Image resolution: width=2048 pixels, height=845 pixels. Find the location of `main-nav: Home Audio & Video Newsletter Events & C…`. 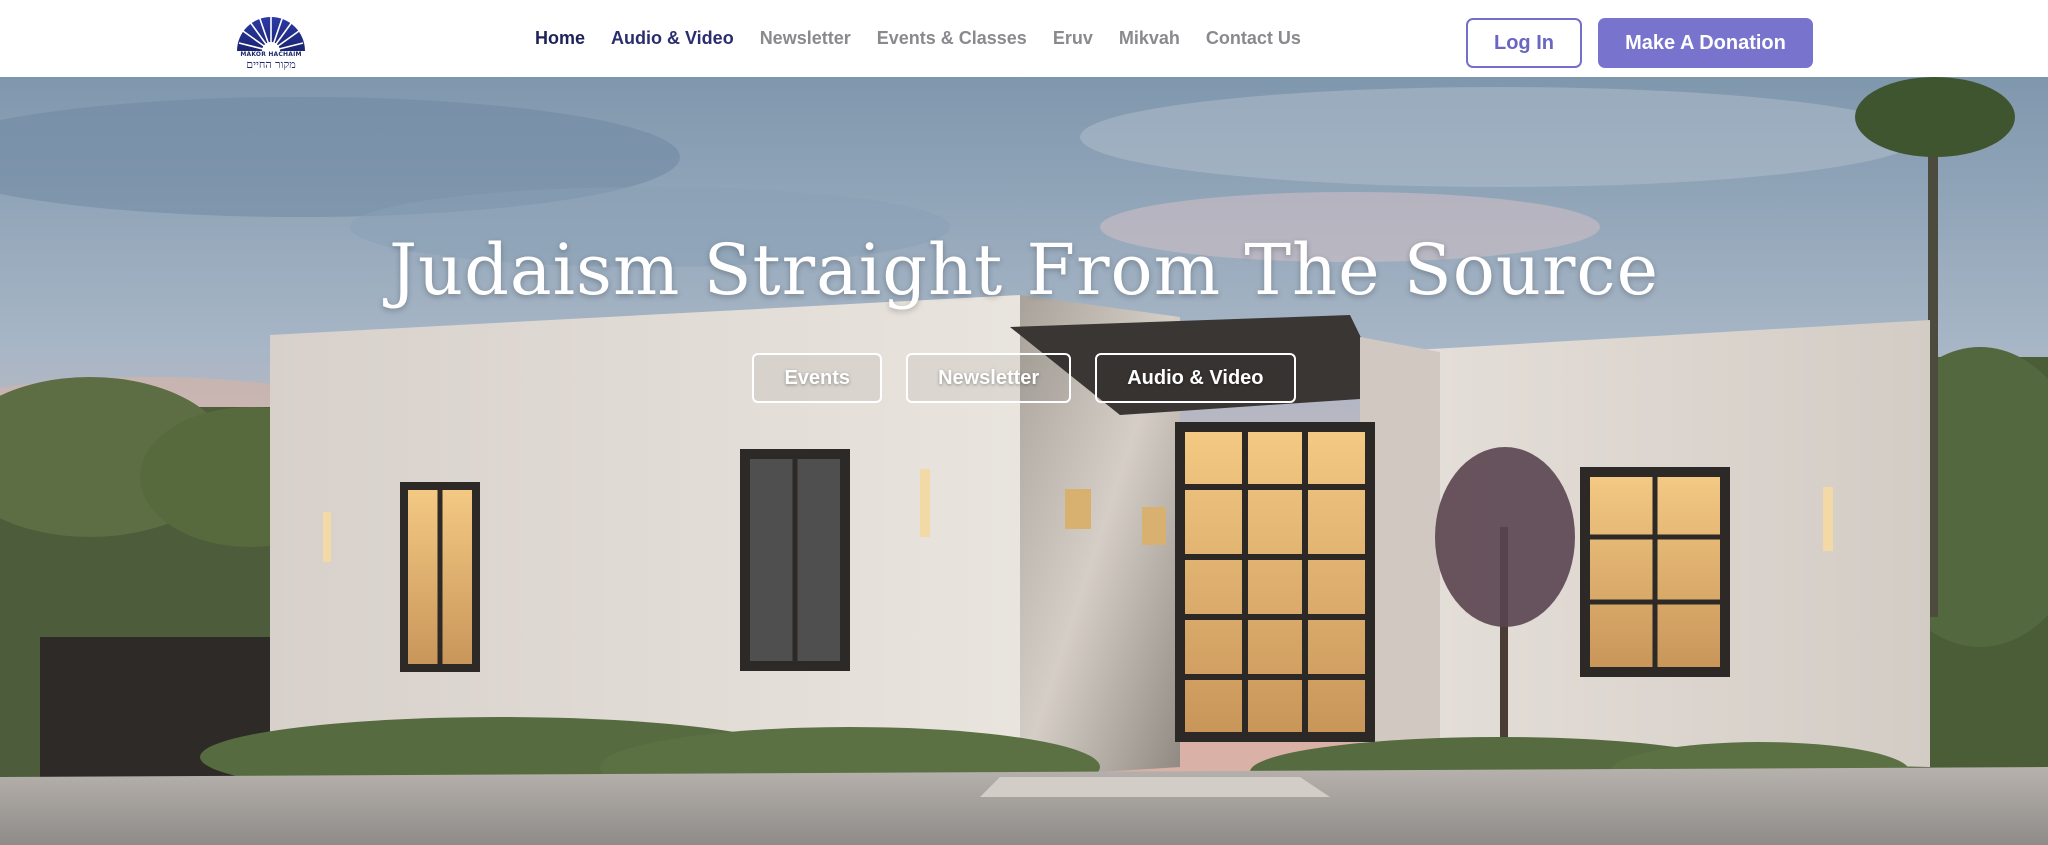

main-nav: Home Audio & Video Newsletter Events & C… is located at coordinates (931, 38).